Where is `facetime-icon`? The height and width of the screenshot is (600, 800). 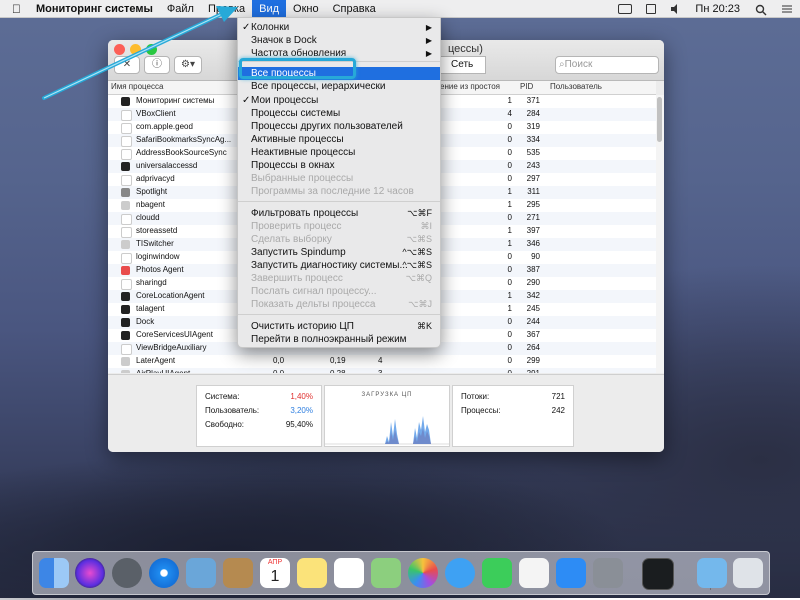 facetime-icon is located at coordinates (497, 573).